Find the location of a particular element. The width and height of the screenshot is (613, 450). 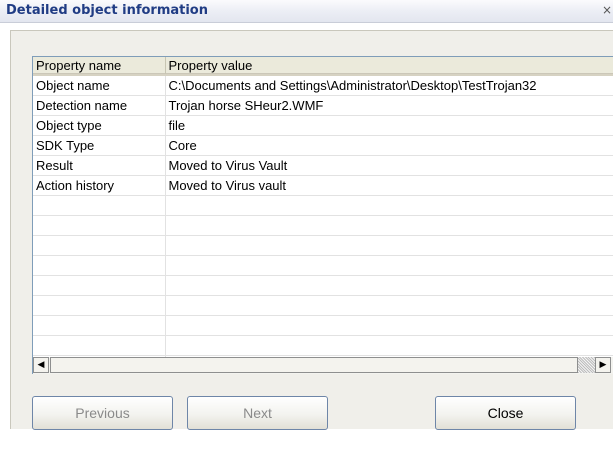

column-header-property-value: Property value is located at coordinates (389, 66).